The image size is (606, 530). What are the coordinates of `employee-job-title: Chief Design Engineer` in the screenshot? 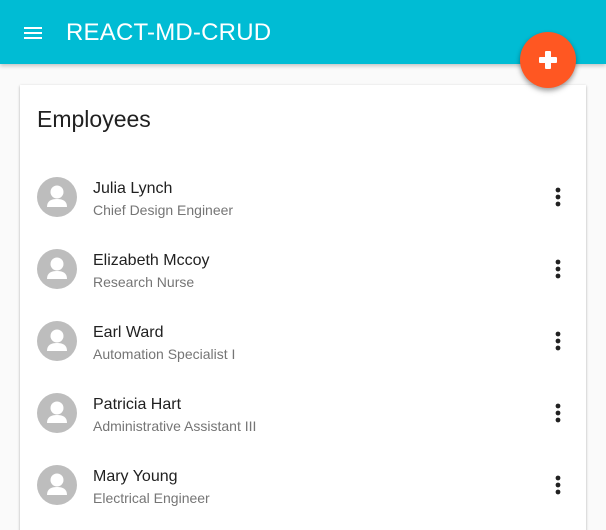 It's located at (163, 210).